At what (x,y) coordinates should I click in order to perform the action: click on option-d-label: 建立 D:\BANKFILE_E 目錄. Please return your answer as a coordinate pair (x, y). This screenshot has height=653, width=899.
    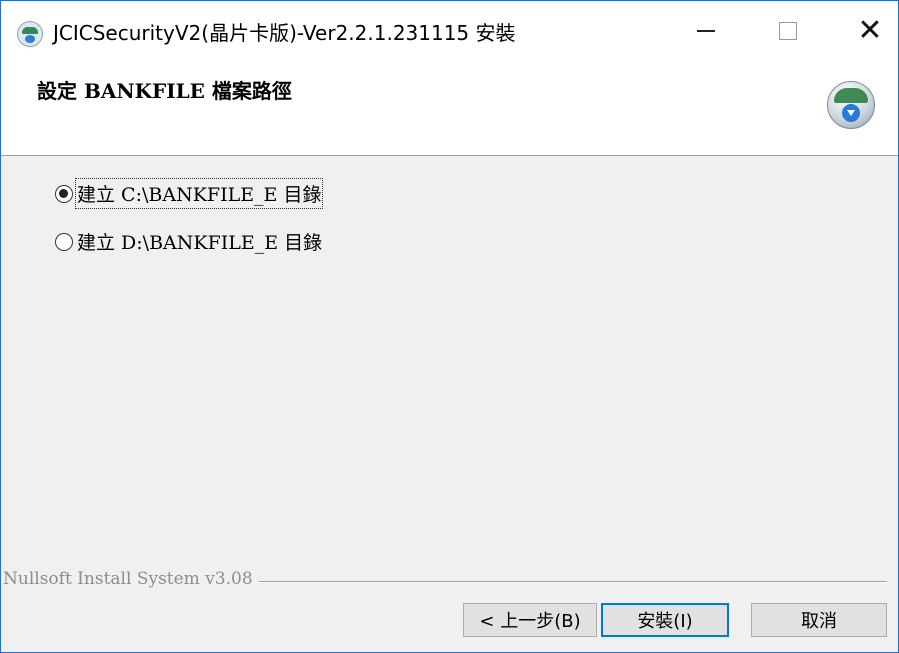
    Looking at the image, I should click on (199, 241).